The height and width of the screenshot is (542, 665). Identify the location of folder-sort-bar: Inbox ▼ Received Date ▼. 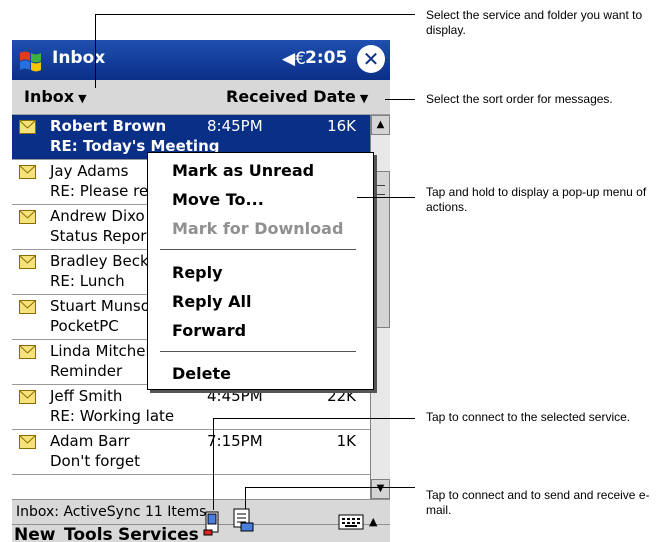
(201, 97).